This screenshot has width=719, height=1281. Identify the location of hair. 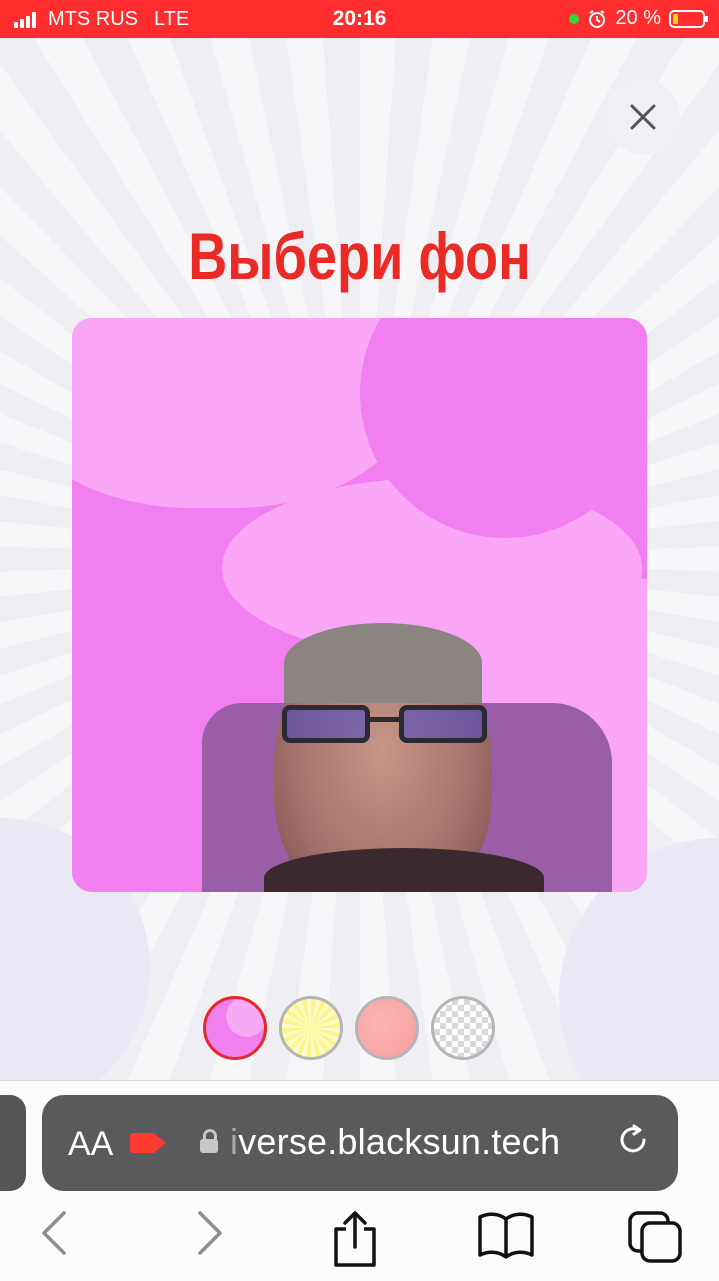
(383, 663).